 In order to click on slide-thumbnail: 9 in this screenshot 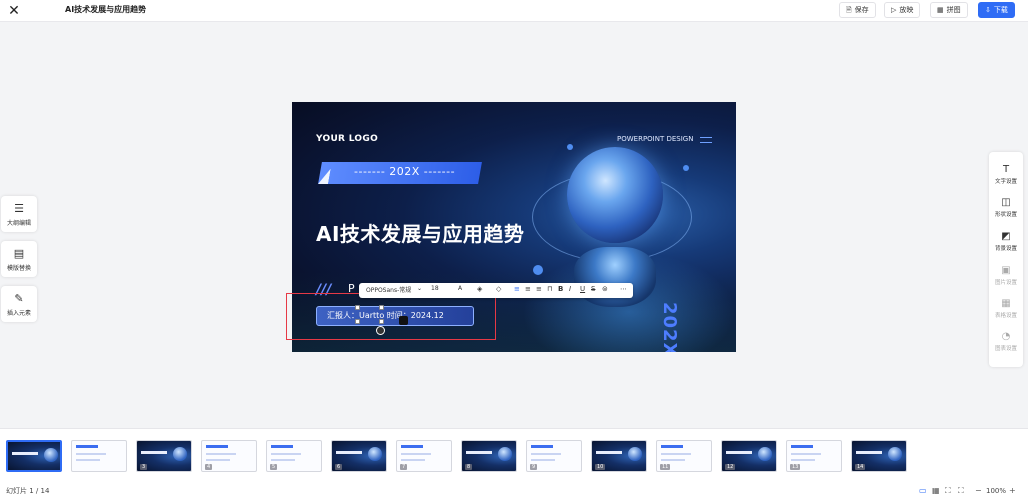, I will do `click(554, 456)`.